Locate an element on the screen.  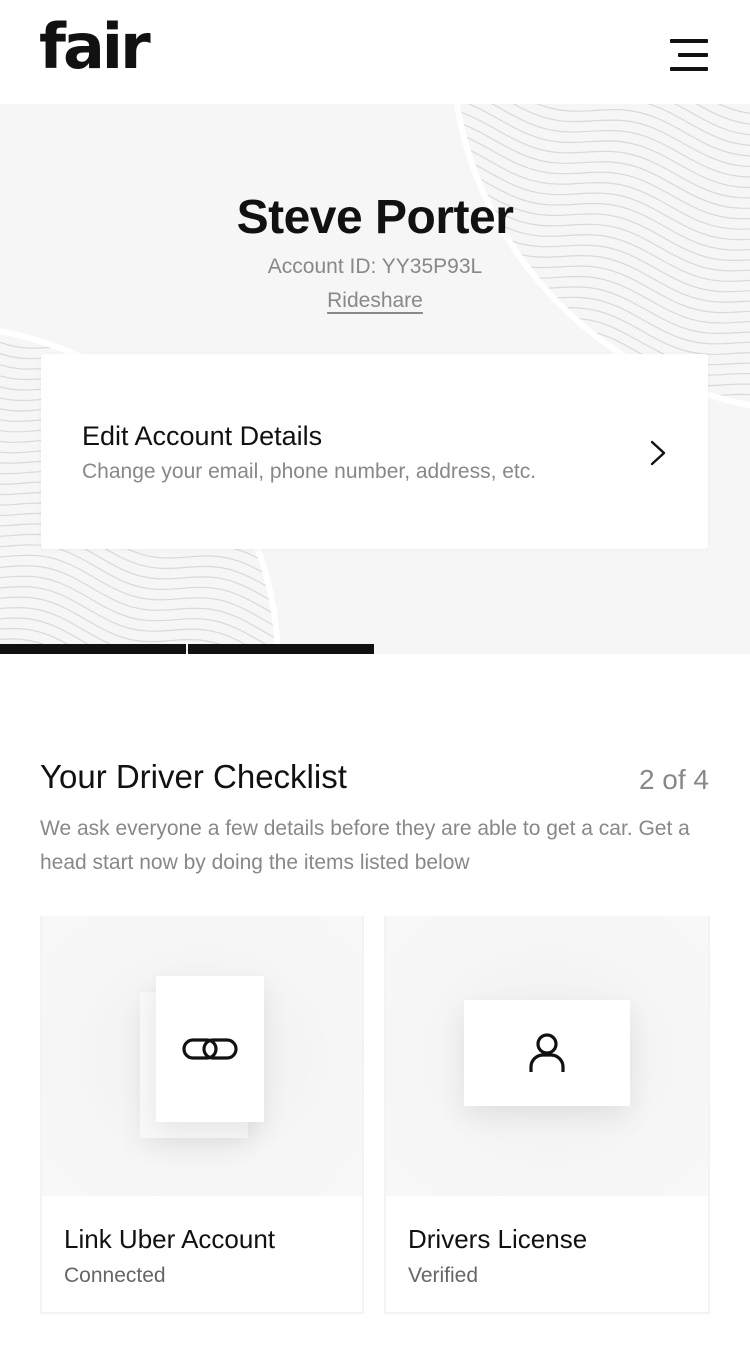
checklist-count: 2 of 4 is located at coordinates (673, 779).